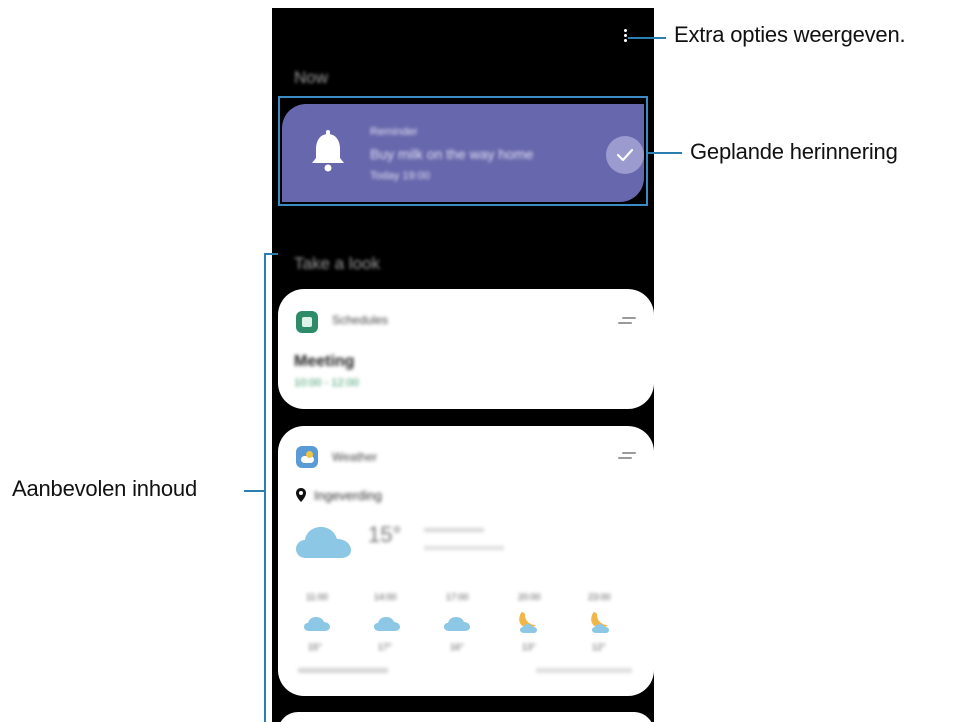 The image size is (971, 722). Describe the element at coordinates (599, 597) in the screenshot. I see `hourly-time: 23:00` at that location.